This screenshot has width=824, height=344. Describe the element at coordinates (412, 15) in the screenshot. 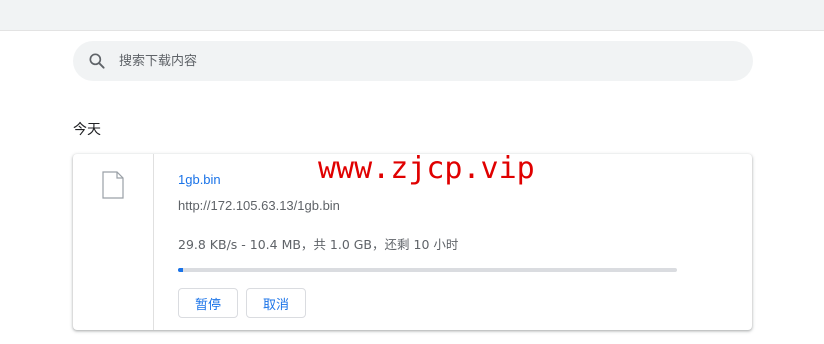

I see `top-toolbar` at that location.